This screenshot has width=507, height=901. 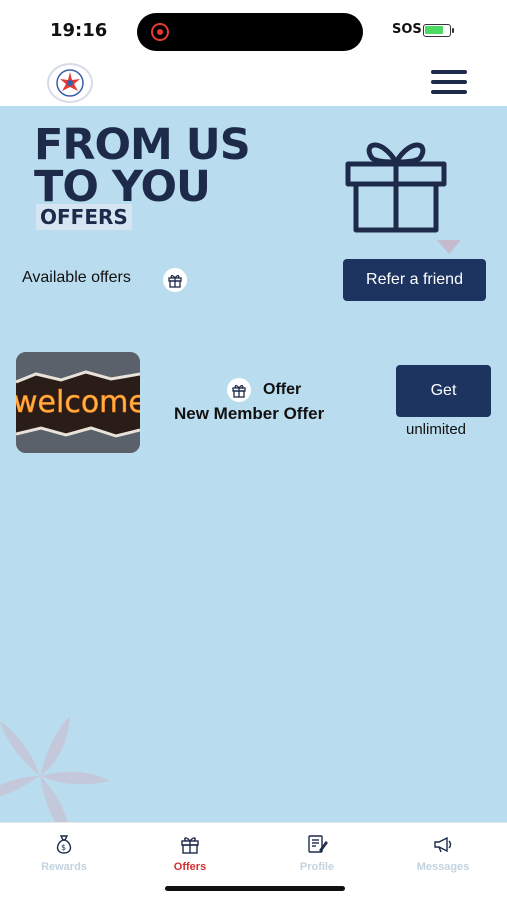 I want to click on home-indicator, so click(x=255, y=888).